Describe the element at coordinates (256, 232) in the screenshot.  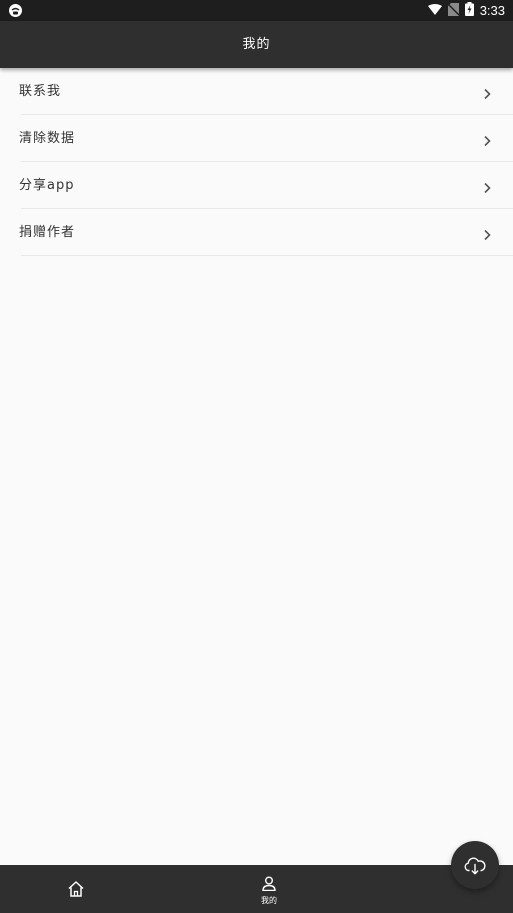
I see `menu-item-donate-author: 捐赠作者` at that location.